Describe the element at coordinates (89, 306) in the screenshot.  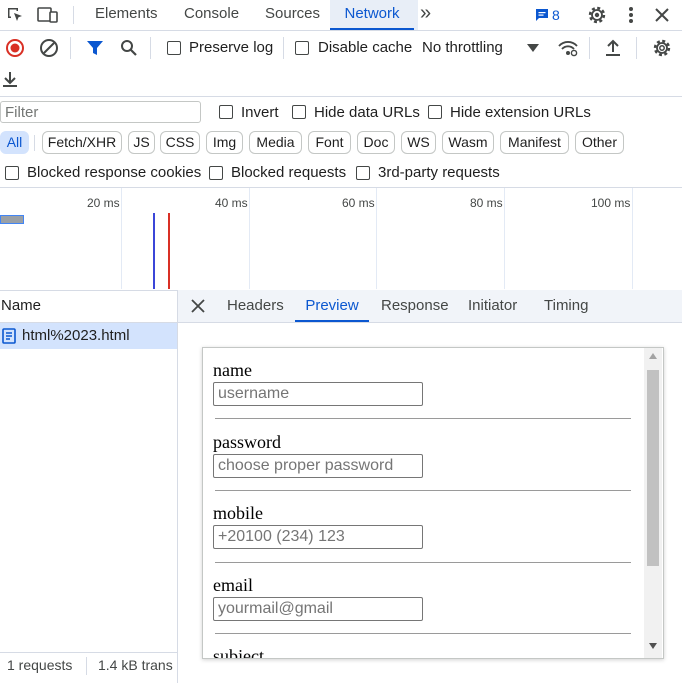
I see `name-column-header: Name` at that location.